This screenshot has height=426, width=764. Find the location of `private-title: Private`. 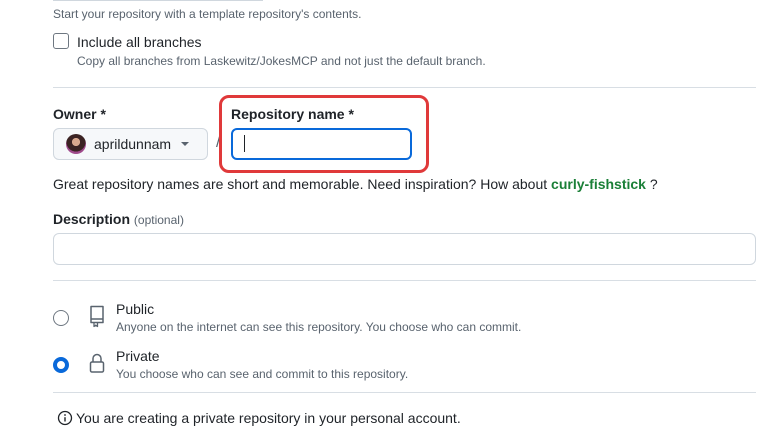

private-title: Private is located at coordinates (138, 356).